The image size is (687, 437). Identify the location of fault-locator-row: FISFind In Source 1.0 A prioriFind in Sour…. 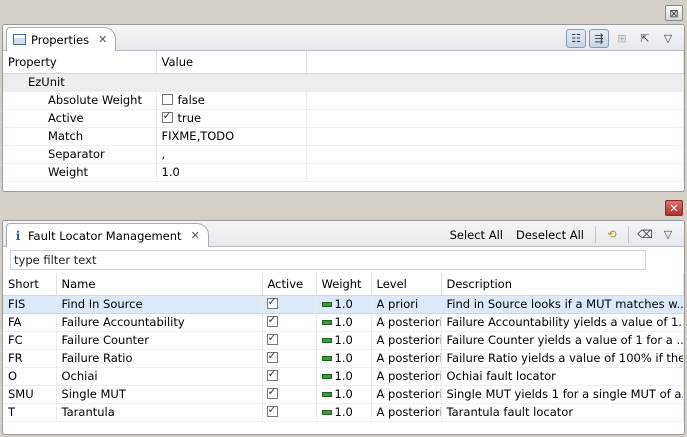
(343, 304).